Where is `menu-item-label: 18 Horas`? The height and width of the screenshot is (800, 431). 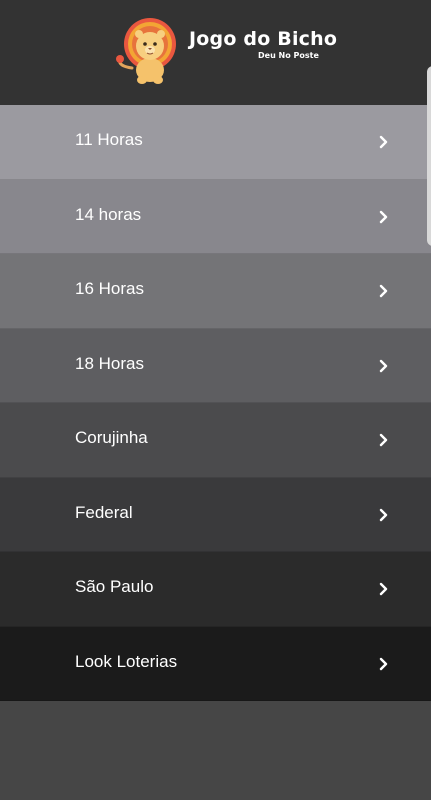 menu-item-label: 18 Horas is located at coordinates (109, 363).